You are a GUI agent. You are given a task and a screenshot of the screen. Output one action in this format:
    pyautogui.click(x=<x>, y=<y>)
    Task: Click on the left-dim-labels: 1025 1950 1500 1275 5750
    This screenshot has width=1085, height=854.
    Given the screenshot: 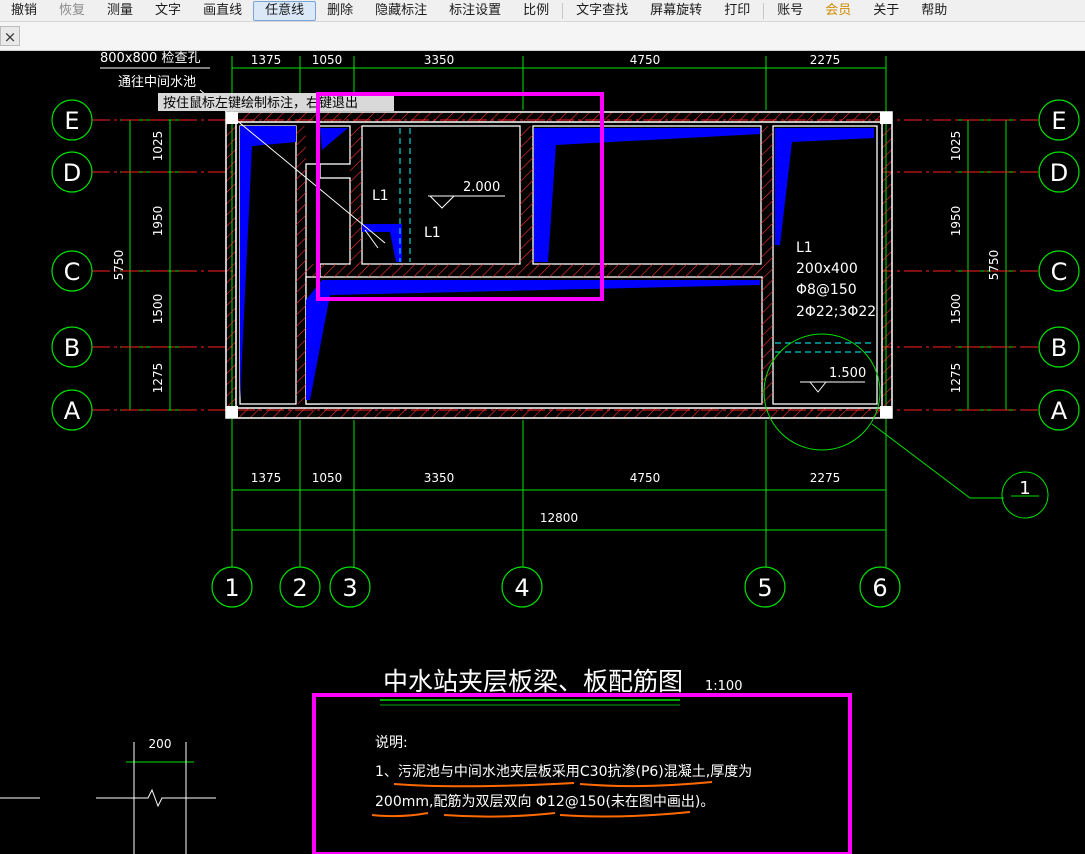 What is the action you would take?
    pyautogui.click(x=138, y=262)
    